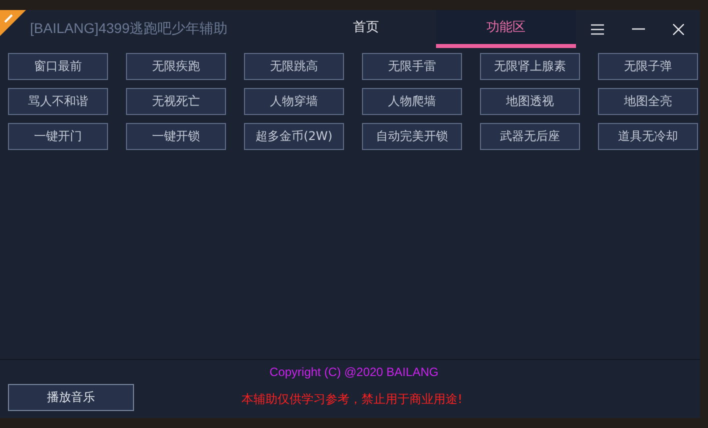 The image size is (708, 428). Describe the element at coordinates (597, 29) in the screenshot. I see `menu-icon` at that location.